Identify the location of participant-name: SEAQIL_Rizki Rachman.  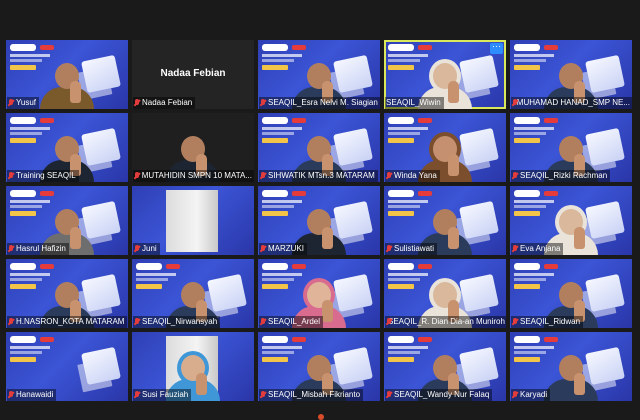
(564, 175).